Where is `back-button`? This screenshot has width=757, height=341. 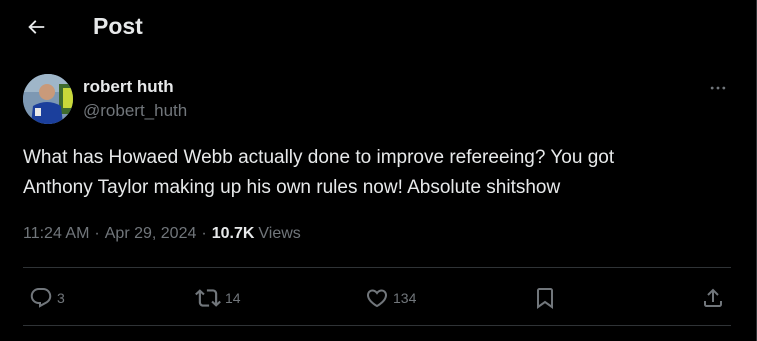 back-button is located at coordinates (36, 27).